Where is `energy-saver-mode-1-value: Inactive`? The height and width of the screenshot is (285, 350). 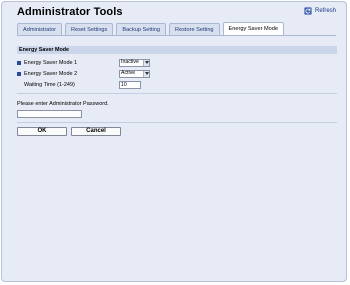 energy-saver-mode-1-value: Inactive is located at coordinates (130, 62).